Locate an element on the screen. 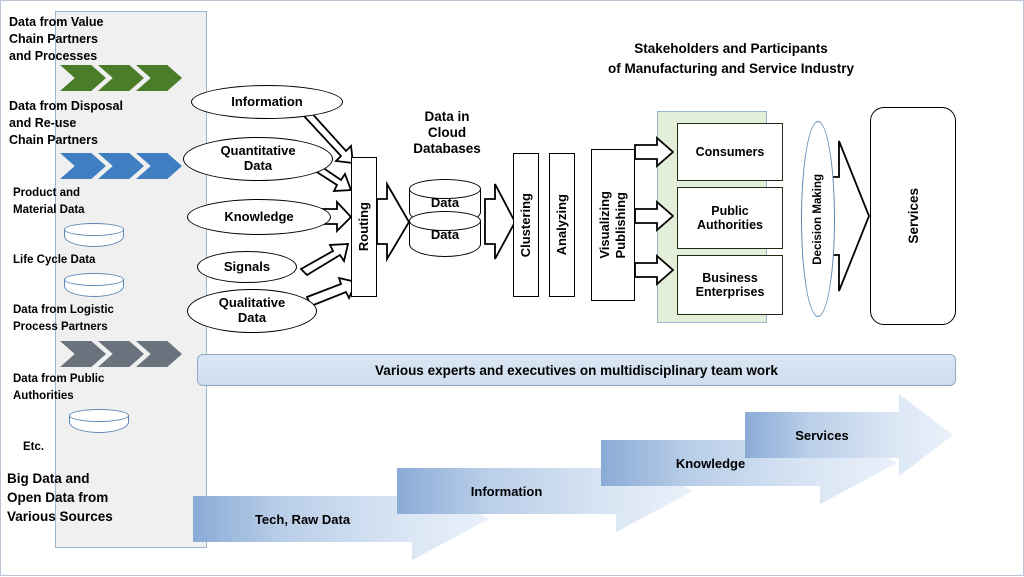  source-ellipse-quantitative-line2: Data is located at coordinates (258, 165).